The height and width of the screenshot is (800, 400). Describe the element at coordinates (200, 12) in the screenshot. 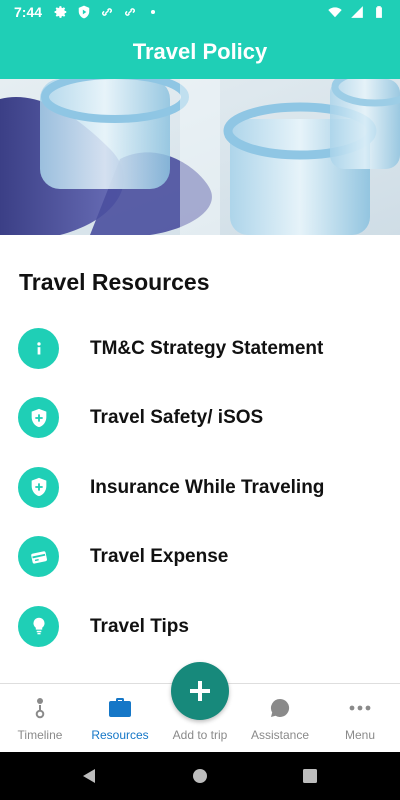

I see `status-bar: 7:44` at that location.